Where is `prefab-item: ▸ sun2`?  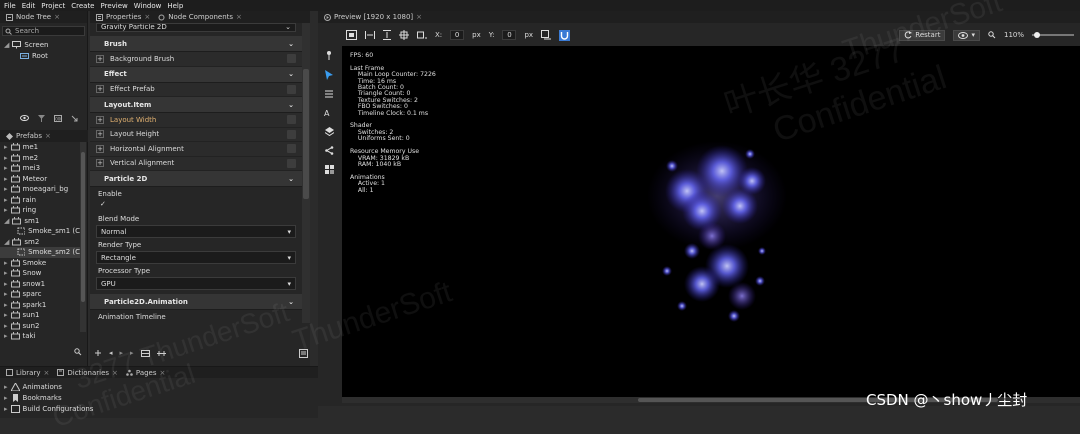 prefab-item: ▸ sun2 is located at coordinates (40, 326).